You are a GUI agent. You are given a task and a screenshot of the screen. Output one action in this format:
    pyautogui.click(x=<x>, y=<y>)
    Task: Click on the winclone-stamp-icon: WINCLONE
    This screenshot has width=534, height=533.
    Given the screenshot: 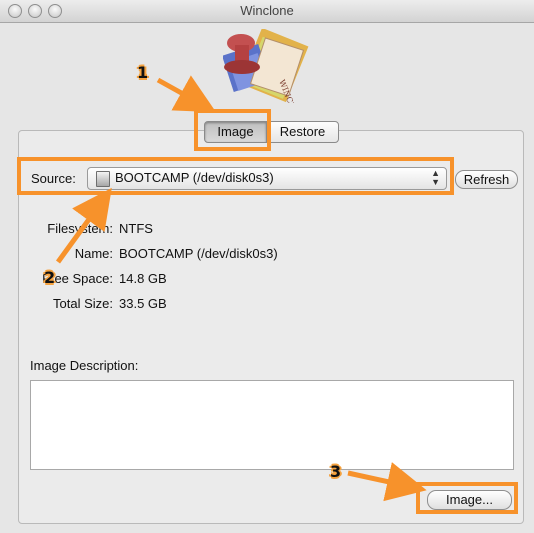 What is the action you would take?
    pyautogui.click(x=266, y=66)
    